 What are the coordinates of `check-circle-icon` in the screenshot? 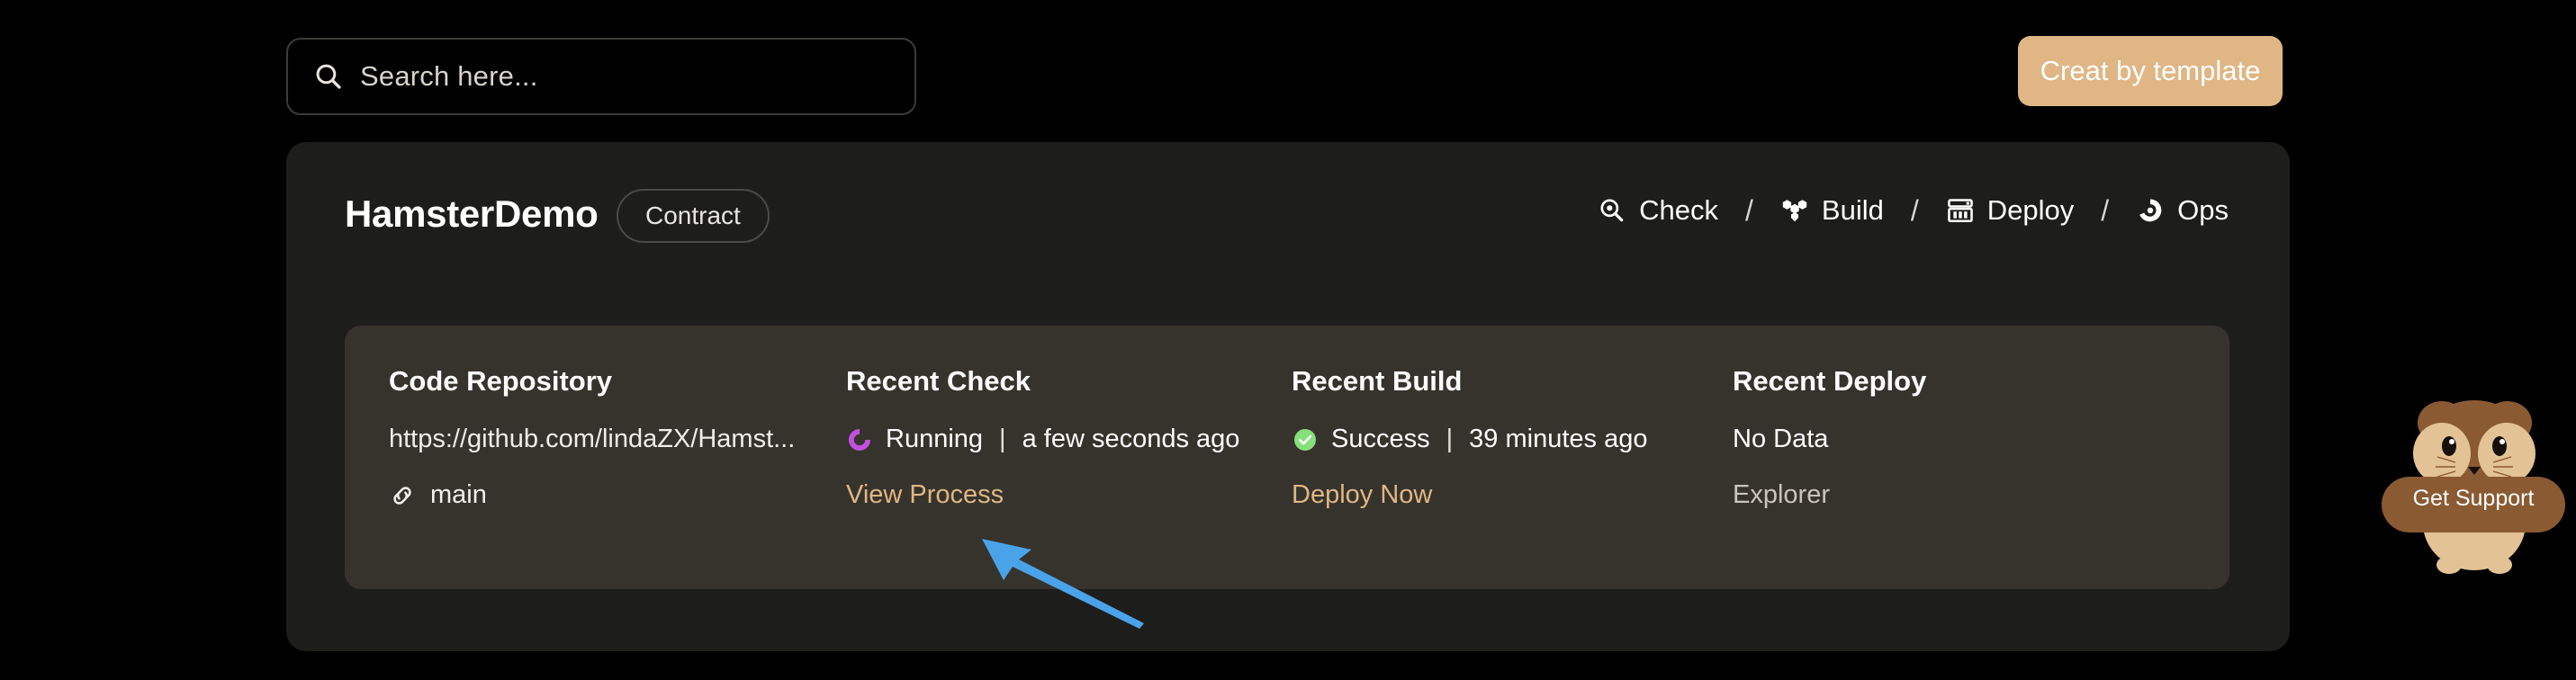 It's located at (1305, 439).